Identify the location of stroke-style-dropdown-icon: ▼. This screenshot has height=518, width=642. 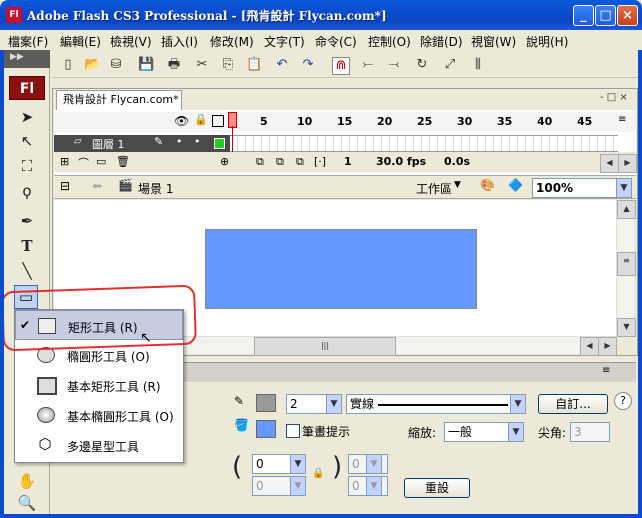
(518, 404).